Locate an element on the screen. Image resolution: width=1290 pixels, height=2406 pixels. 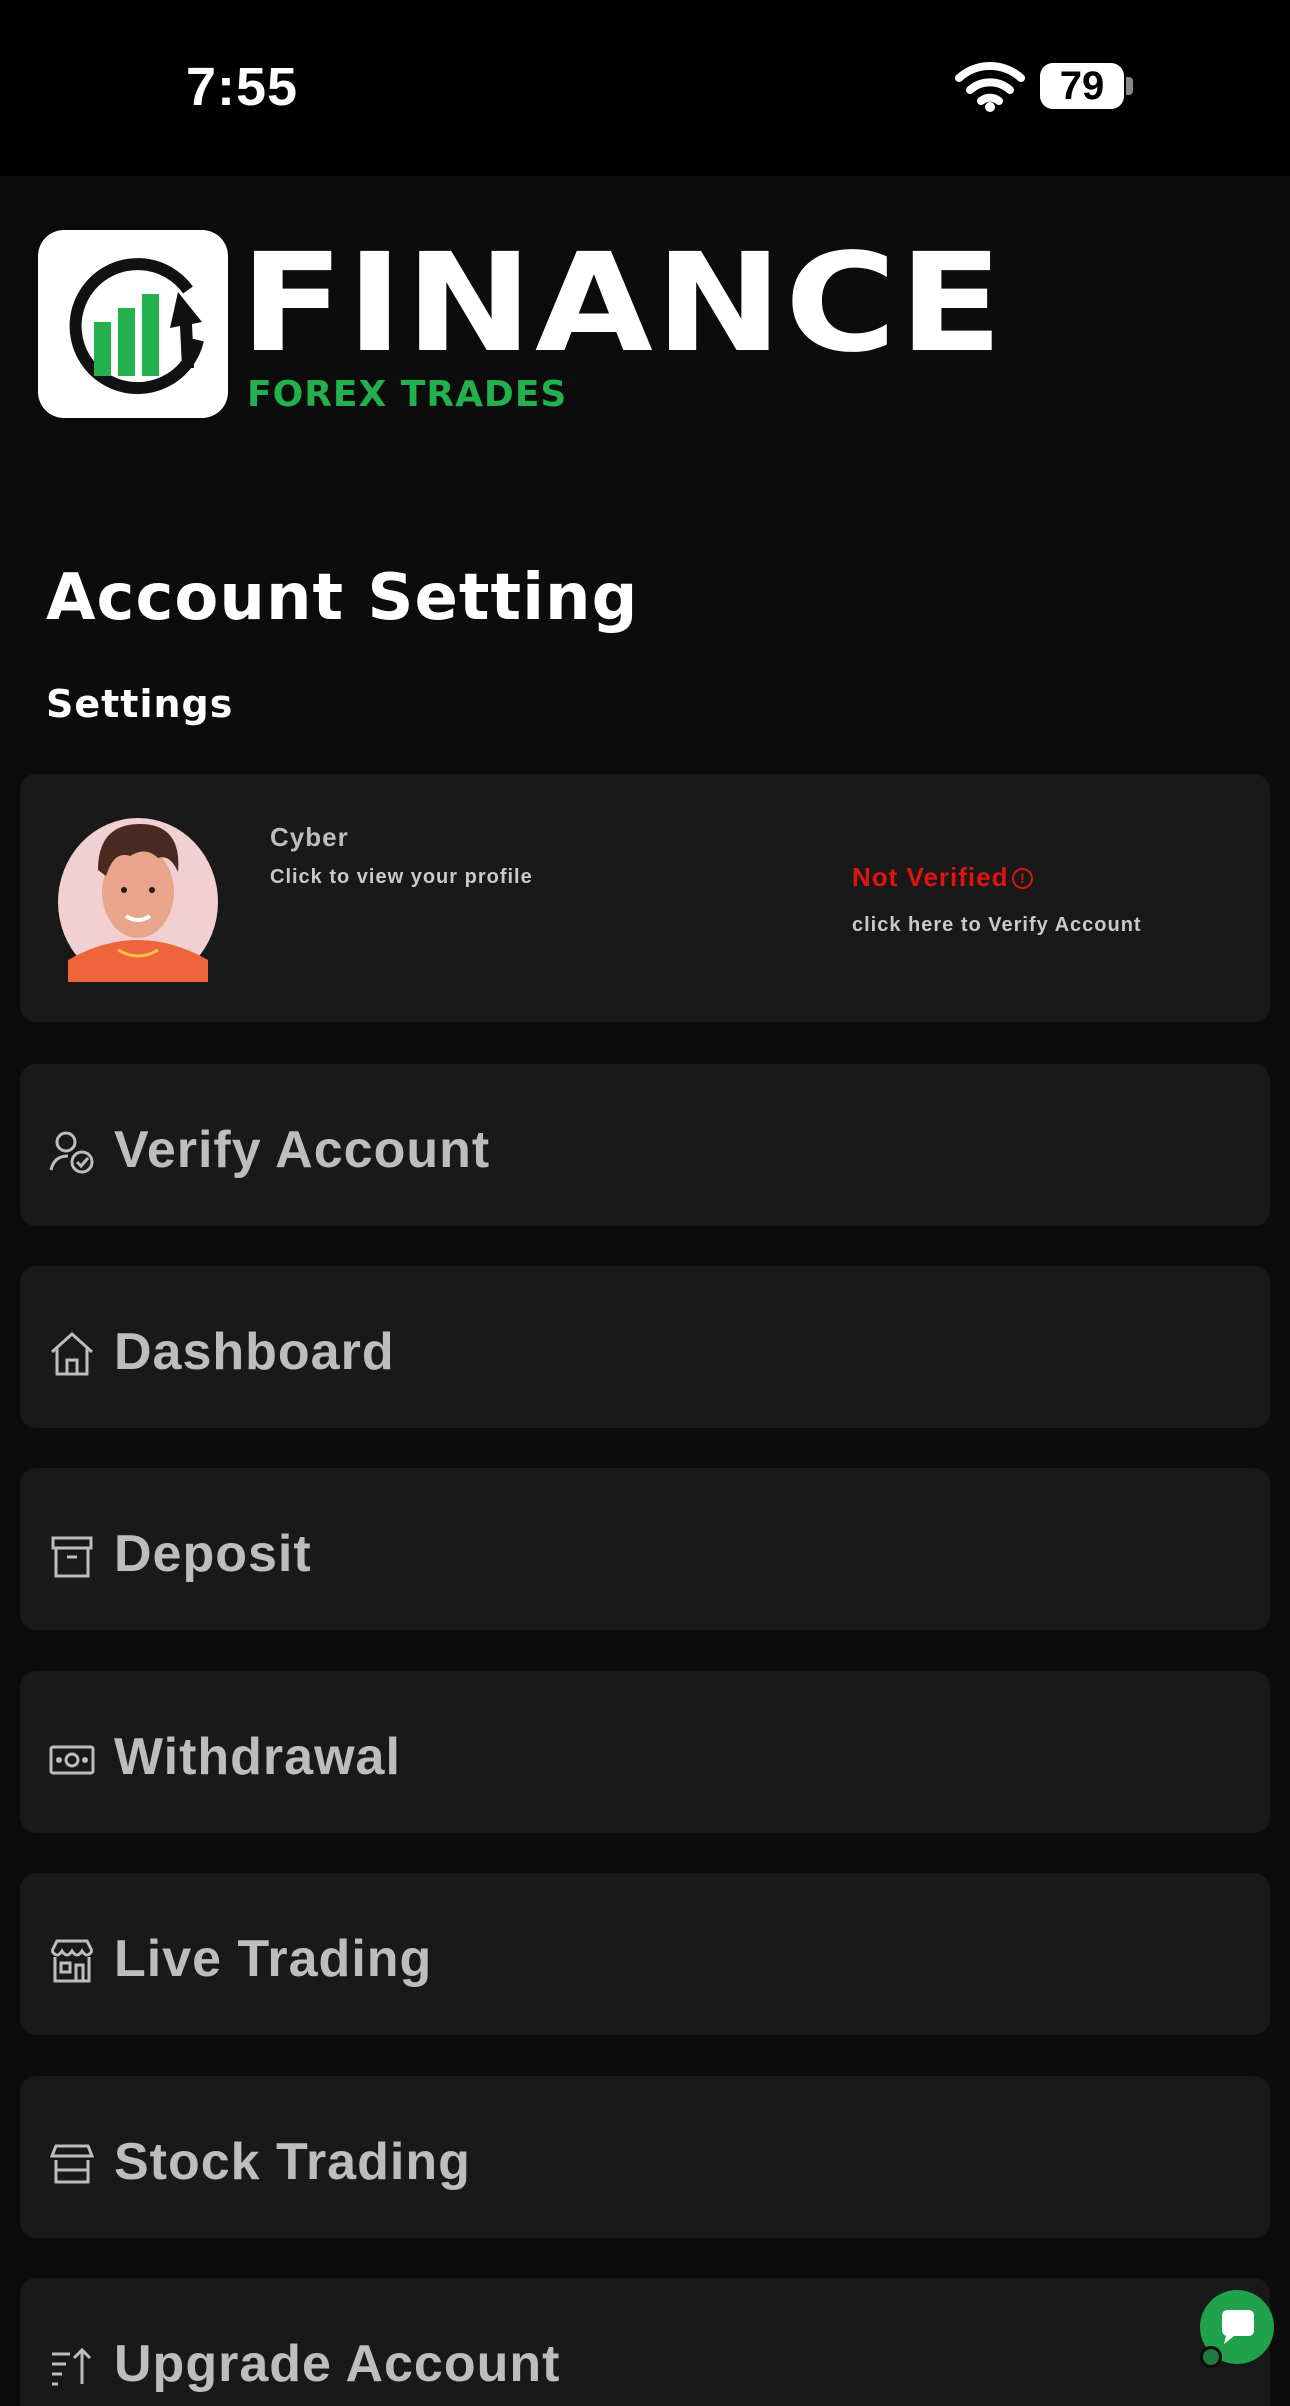
user-check-icon is located at coordinates (71, 1152).